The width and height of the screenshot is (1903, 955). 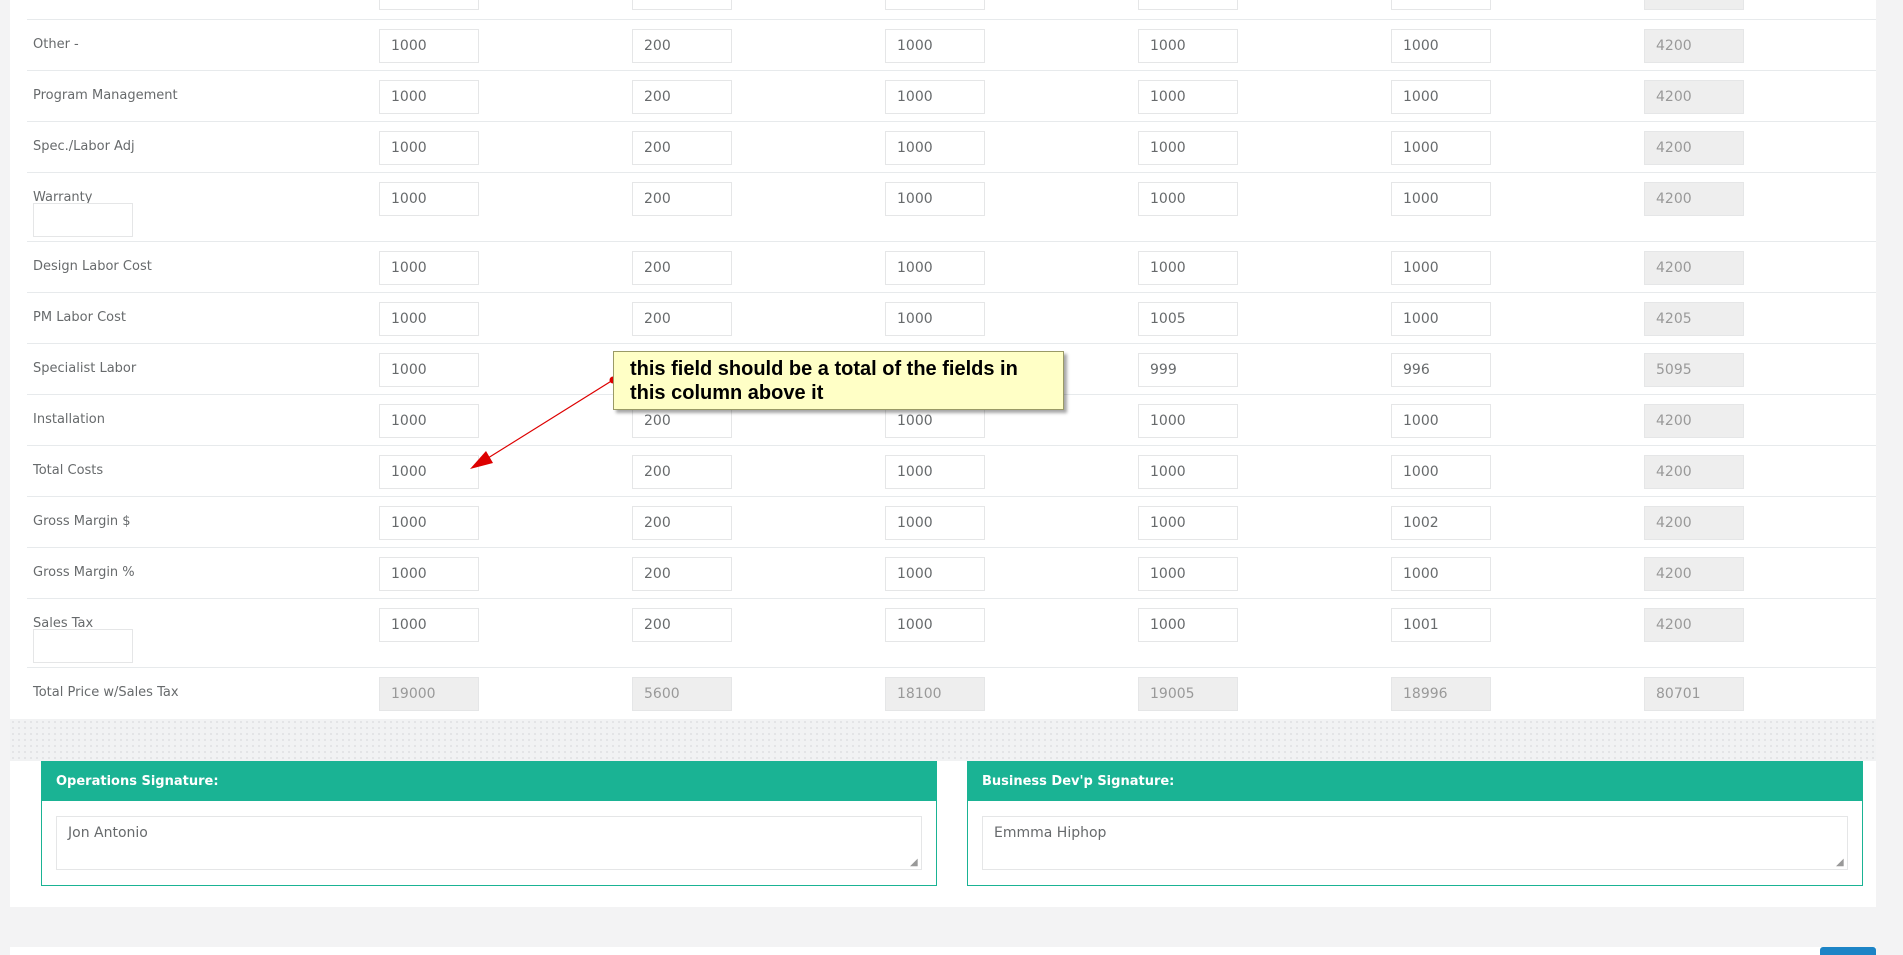 What do you see at coordinates (1188, 319) in the screenshot?
I see `value-input: 1005` at bounding box center [1188, 319].